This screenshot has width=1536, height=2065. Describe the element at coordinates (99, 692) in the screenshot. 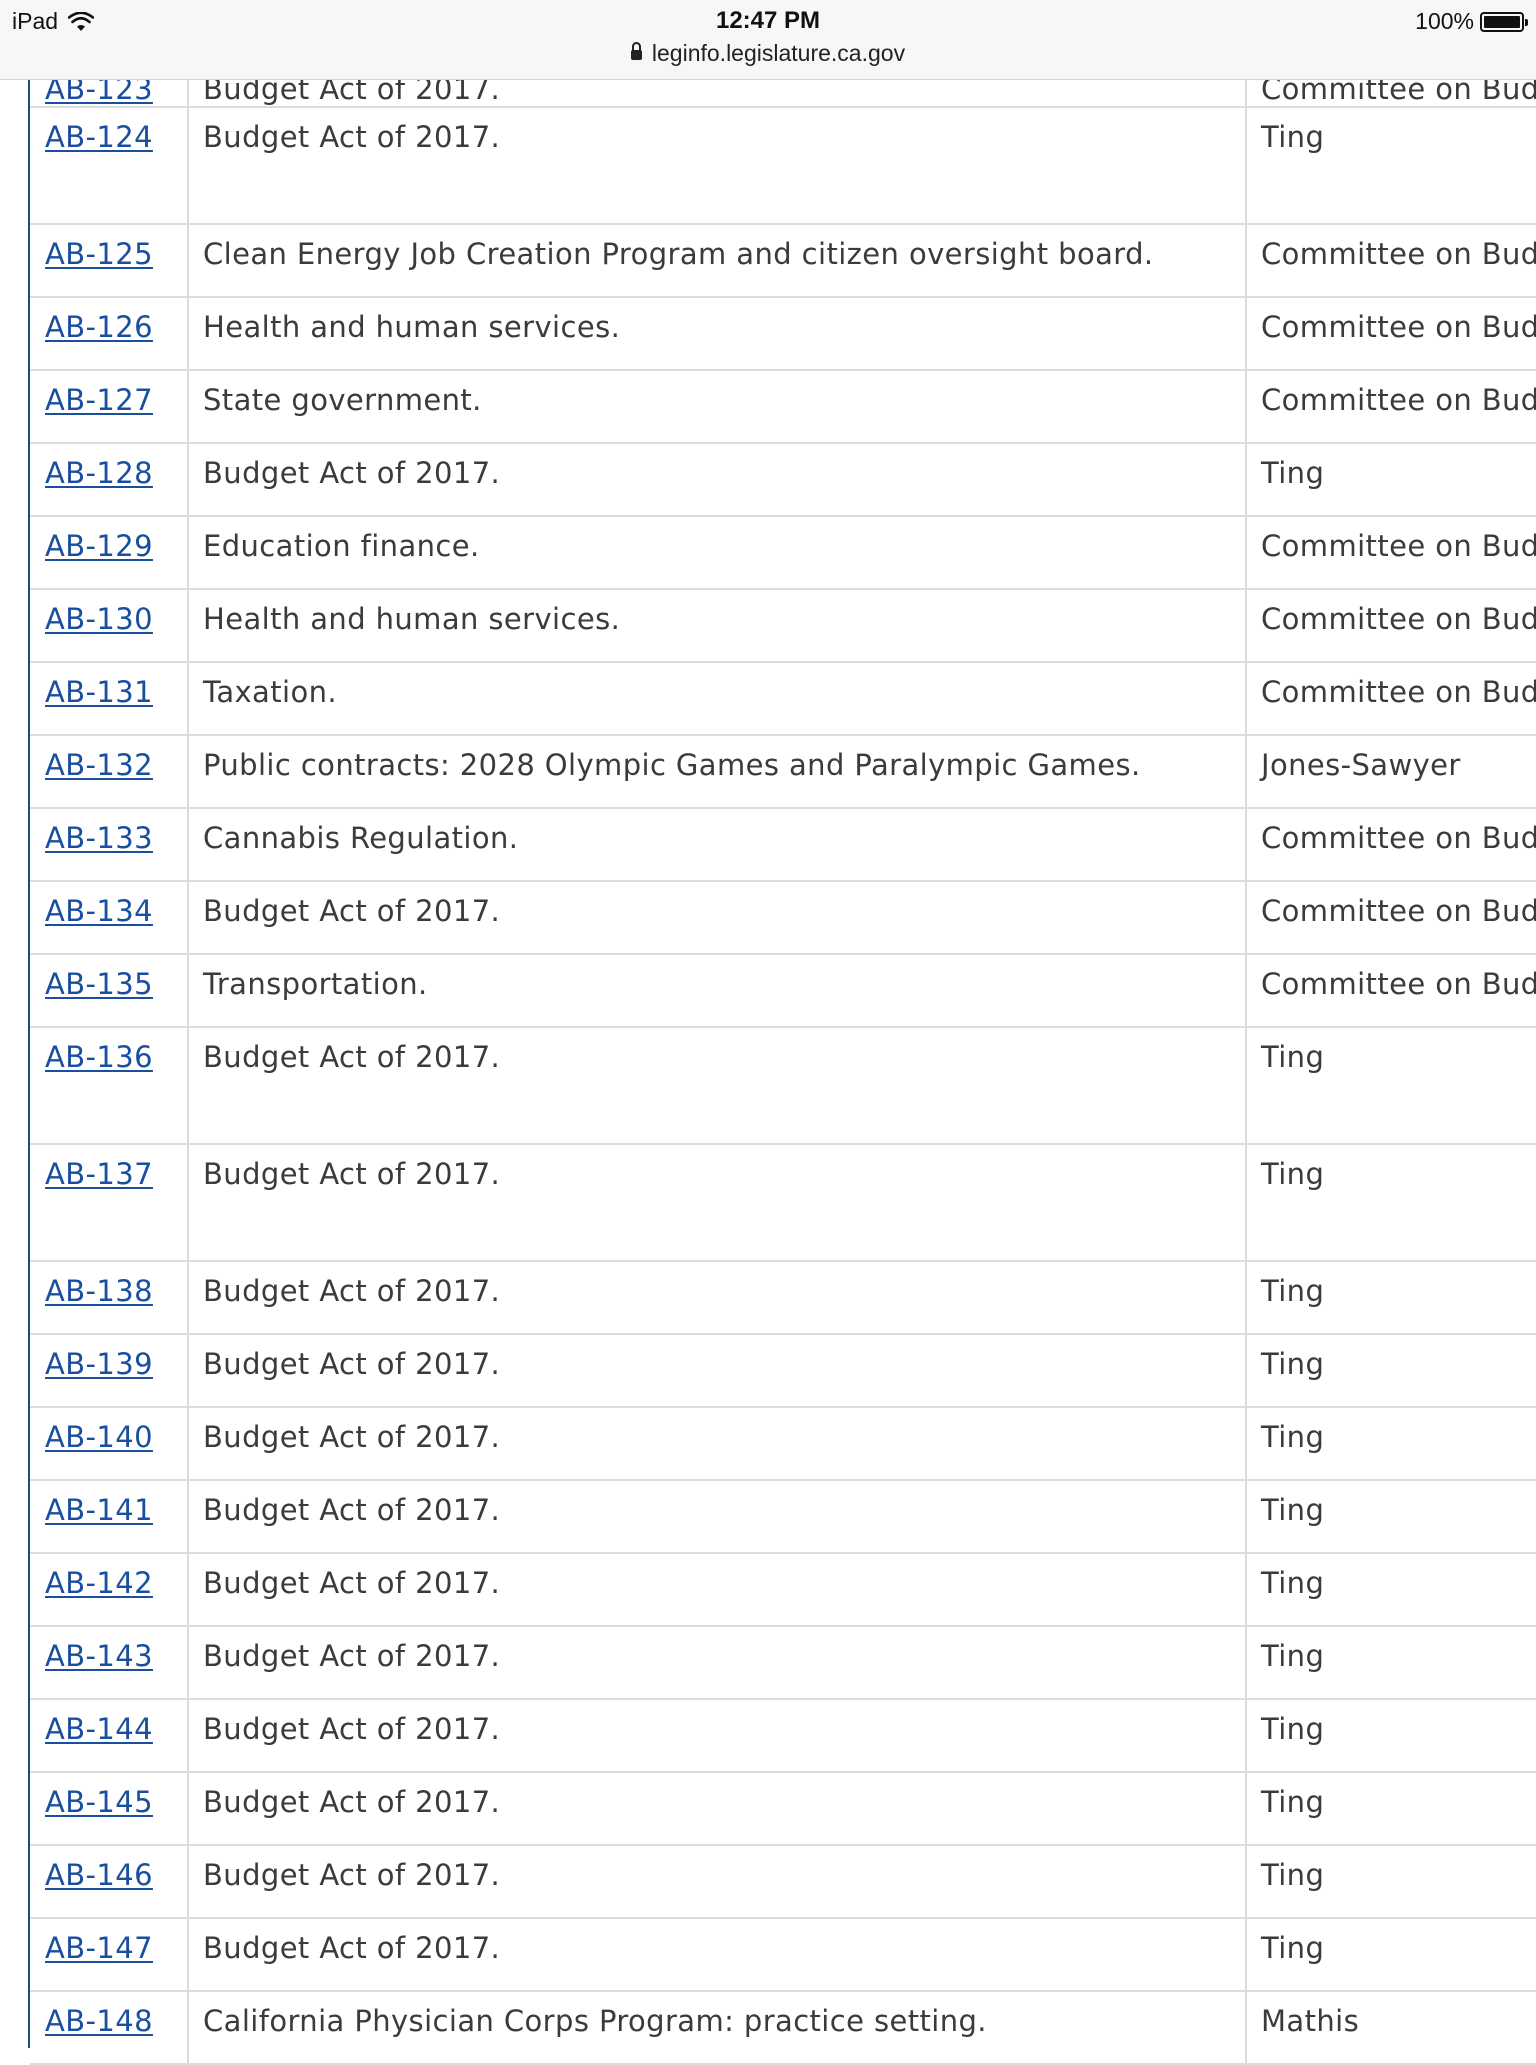

I see `bill-link: AB-131` at that location.